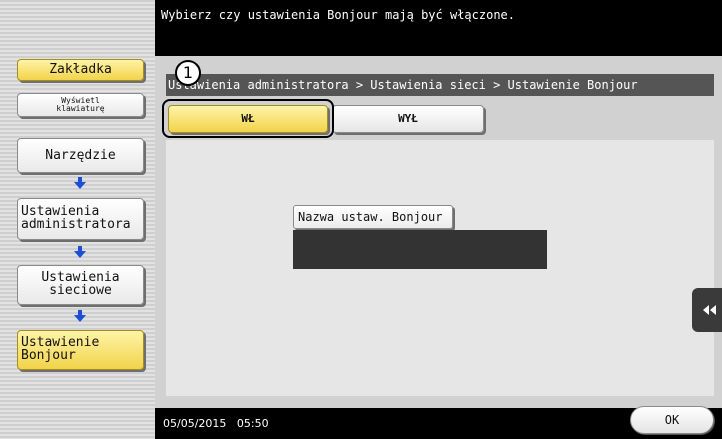 This screenshot has width=722, height=439. Describe the element at coordinates (76, 224) in the screenshot. I see `sidebar-item-label: administratora` at that location.